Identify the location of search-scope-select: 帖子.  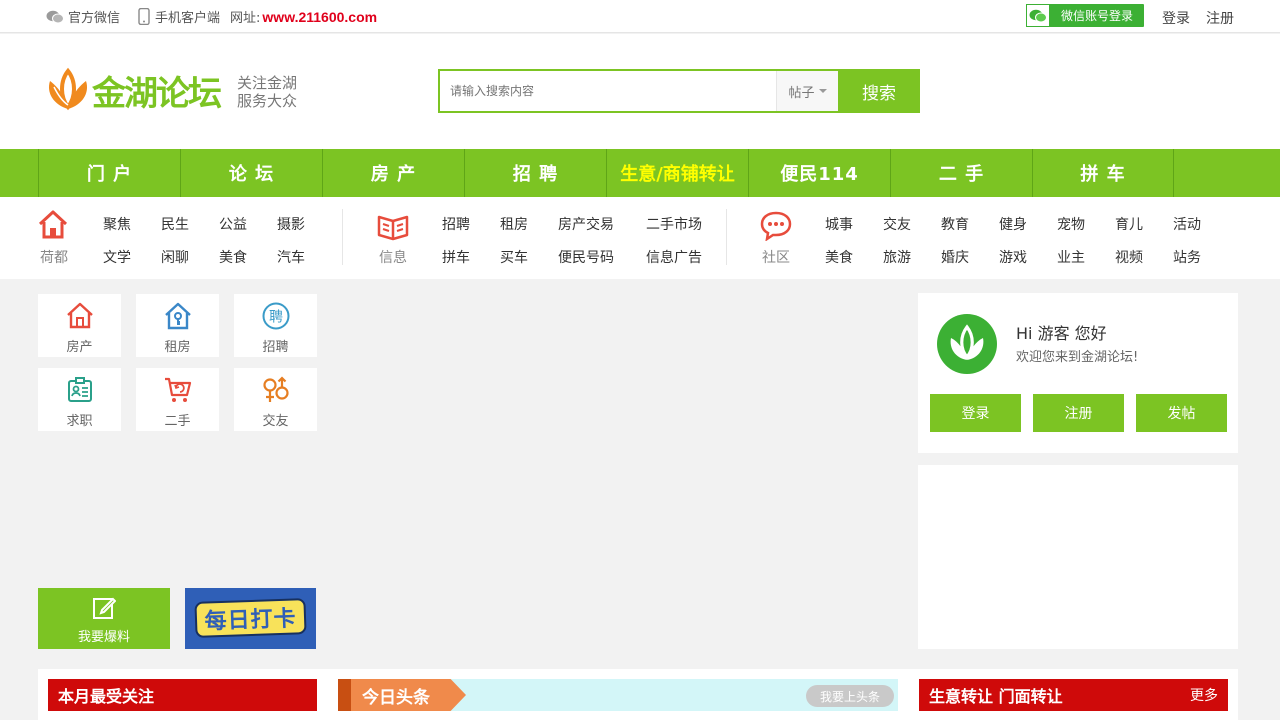
(807, 91).